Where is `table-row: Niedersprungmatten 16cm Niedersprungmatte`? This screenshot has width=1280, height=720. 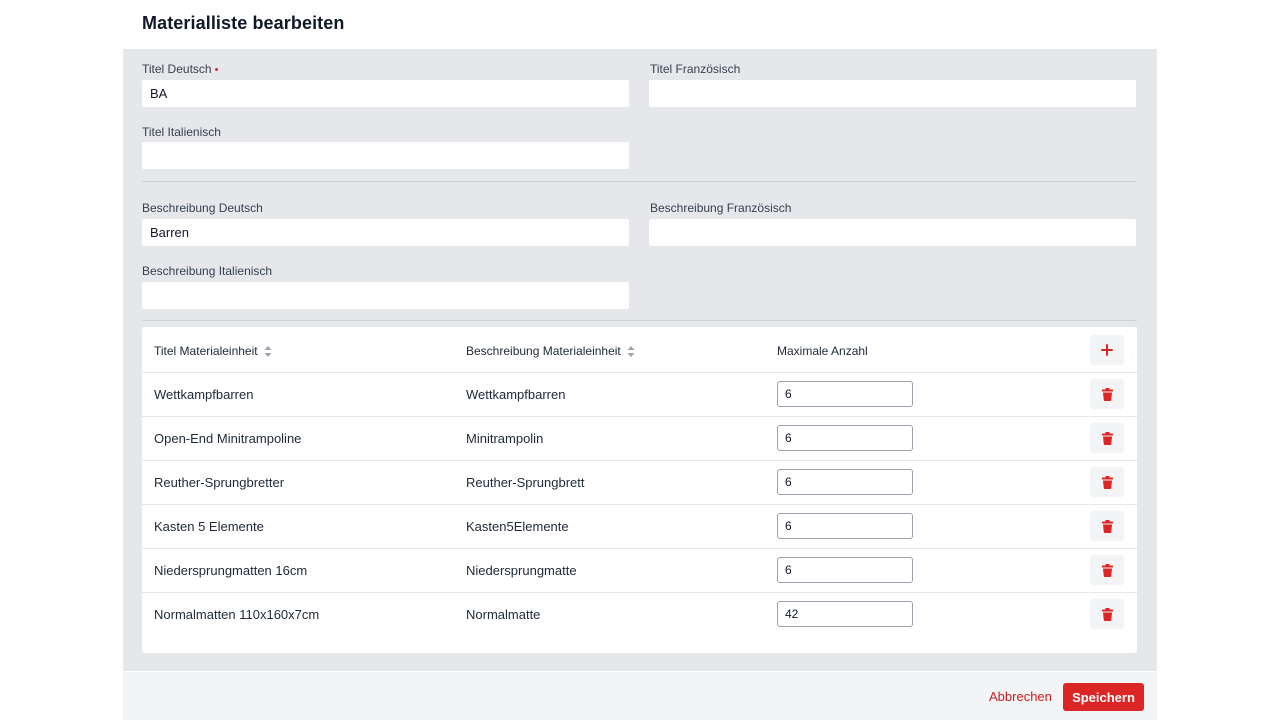
table-row: Niedersprungmatten 16cm Niedersprungmatte is located at coordinates (639, 570).